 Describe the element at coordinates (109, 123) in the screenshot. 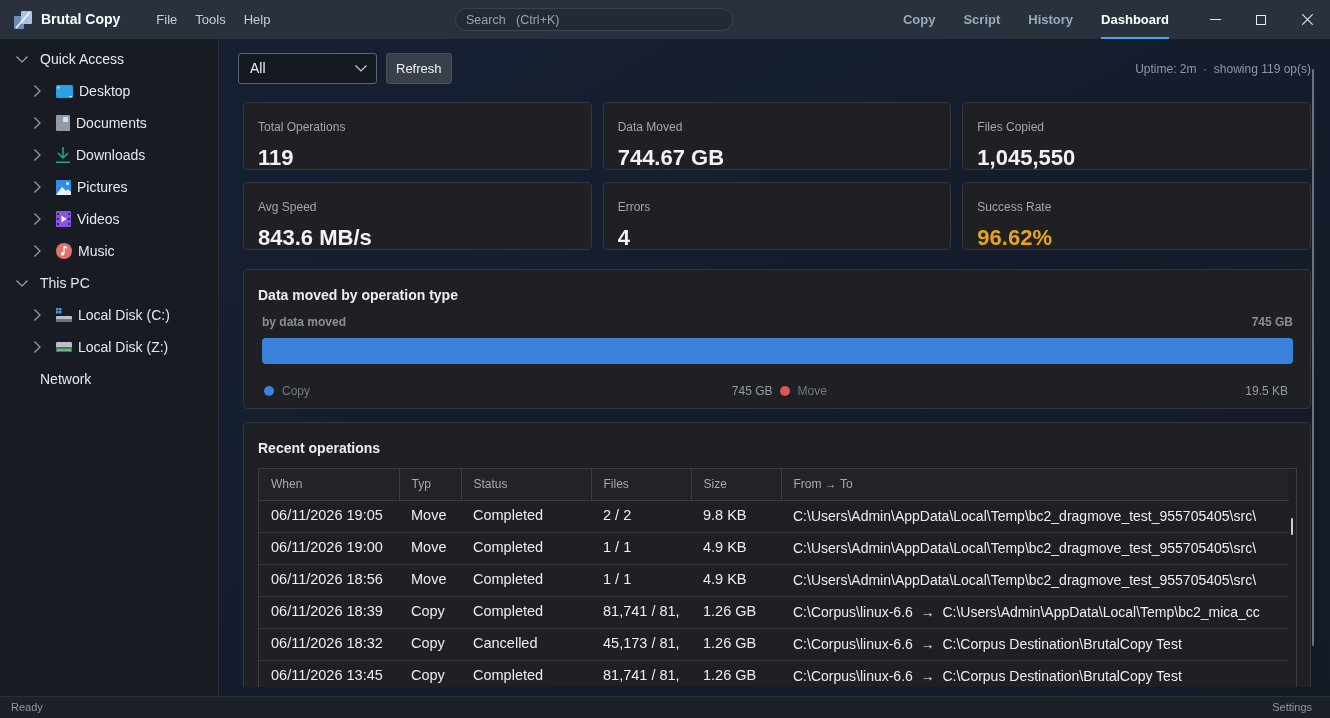

I see `tree-item: Documents` at that location.